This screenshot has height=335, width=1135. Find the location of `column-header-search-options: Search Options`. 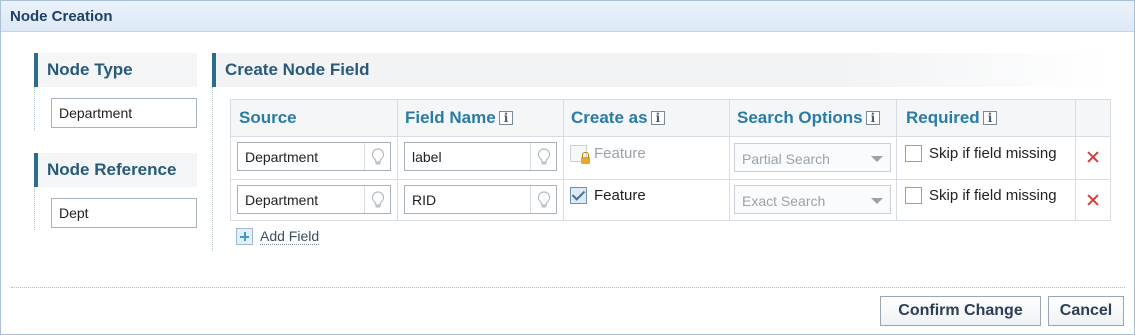

column-header-search-options: Search Options is located at coordinates (808, 118).